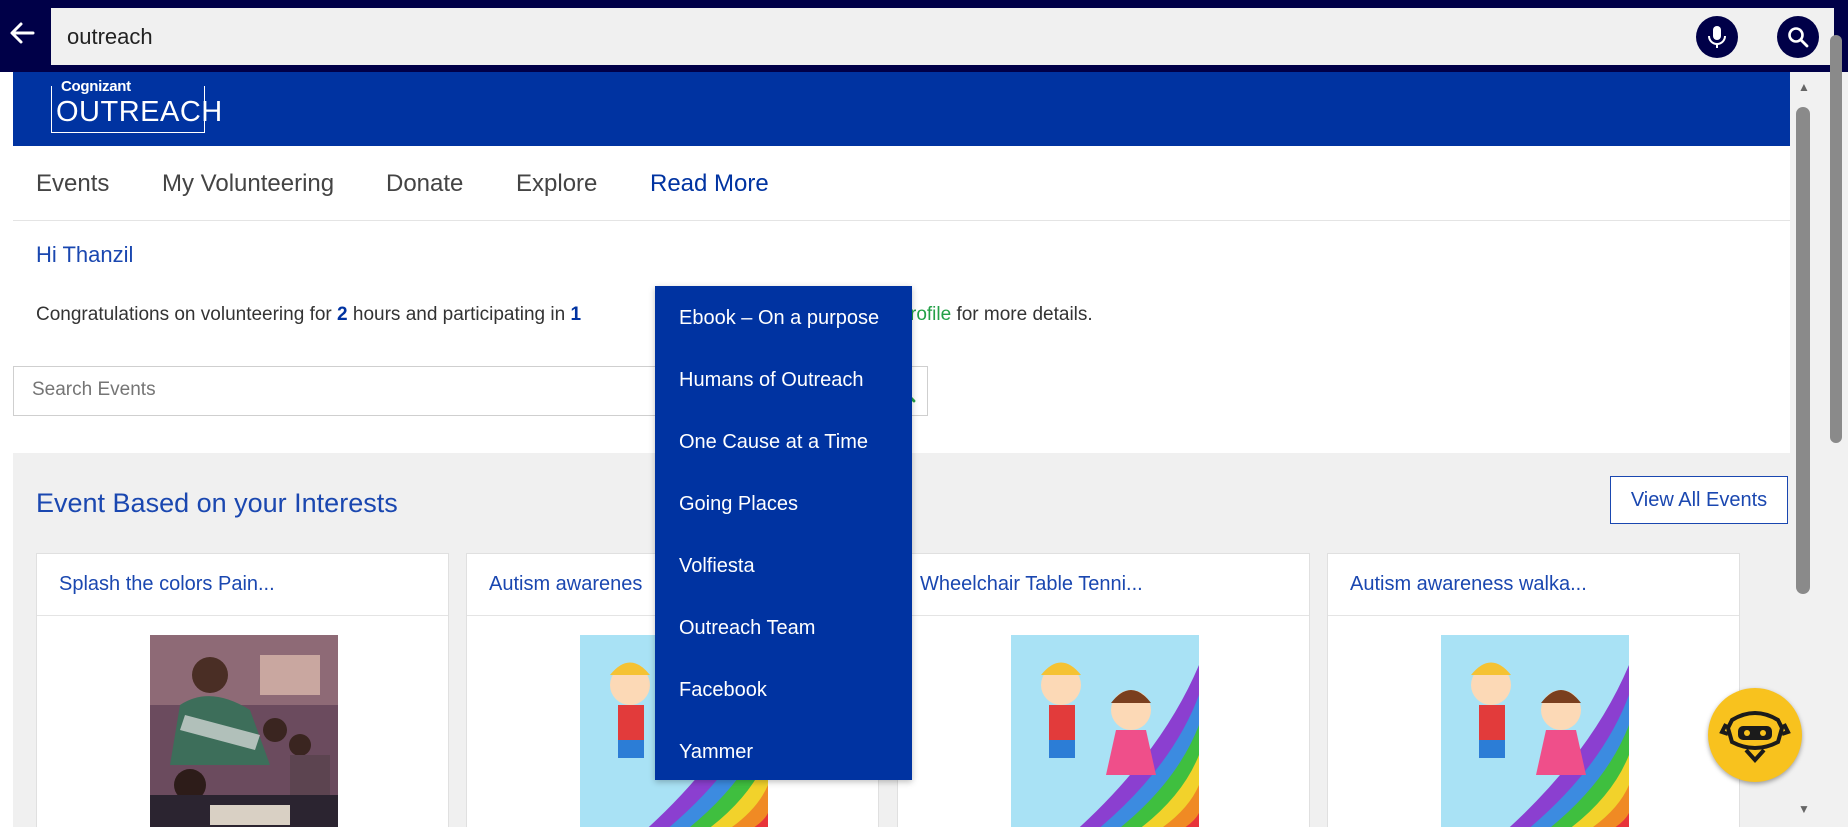 The height and width of the screenshot is (827, 1848). Describe the element at coordinates (773, 442) in the screenshot. I see `menu-item-one-cause: One Cause at a Time` at that location.